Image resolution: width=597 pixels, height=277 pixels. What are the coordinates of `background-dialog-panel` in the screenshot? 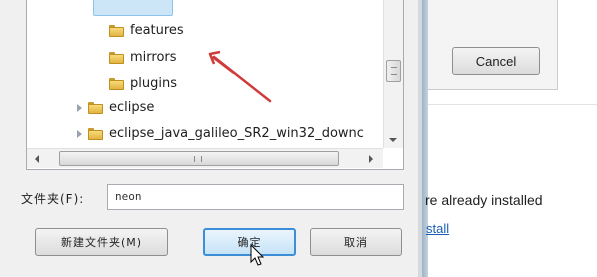 It's located at (493, 45).